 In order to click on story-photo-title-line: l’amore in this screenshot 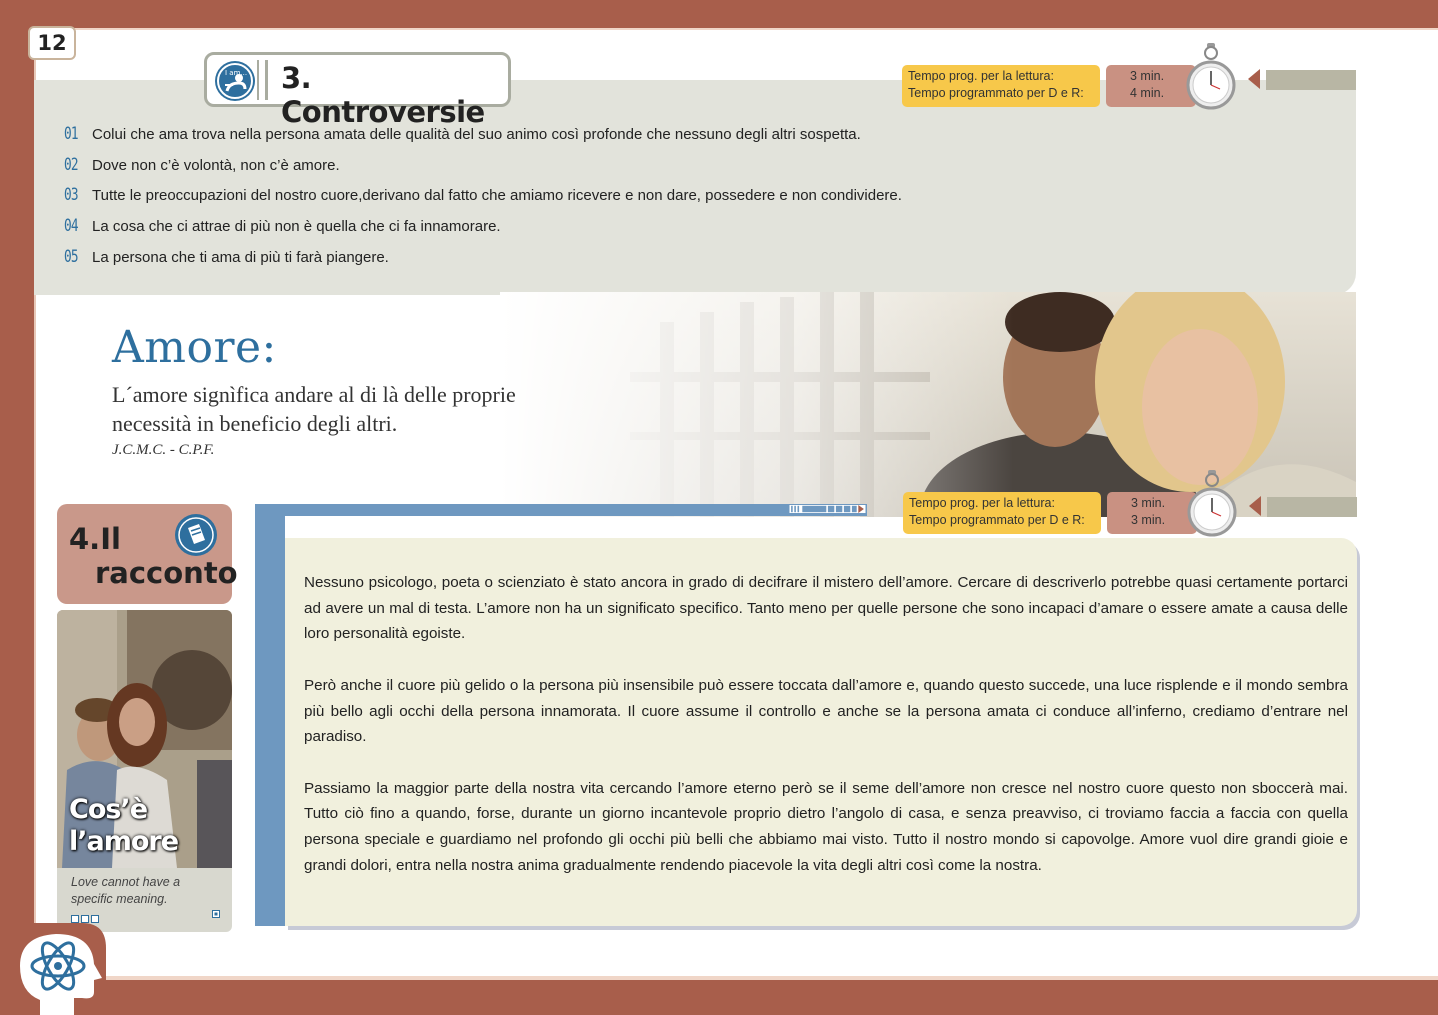, I will do `click(124, 841)`.